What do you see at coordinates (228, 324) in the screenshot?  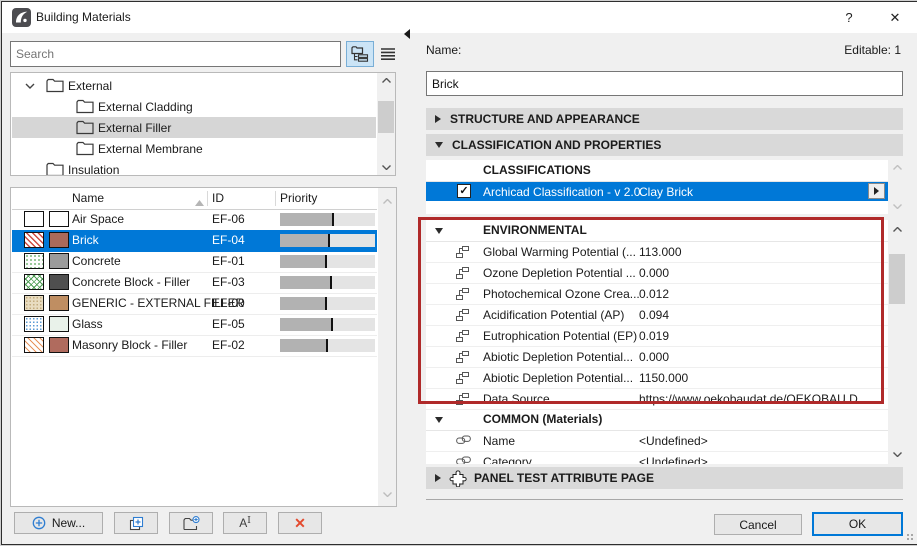 I see `material-id: EF-05` at bounding box center [228, 324].